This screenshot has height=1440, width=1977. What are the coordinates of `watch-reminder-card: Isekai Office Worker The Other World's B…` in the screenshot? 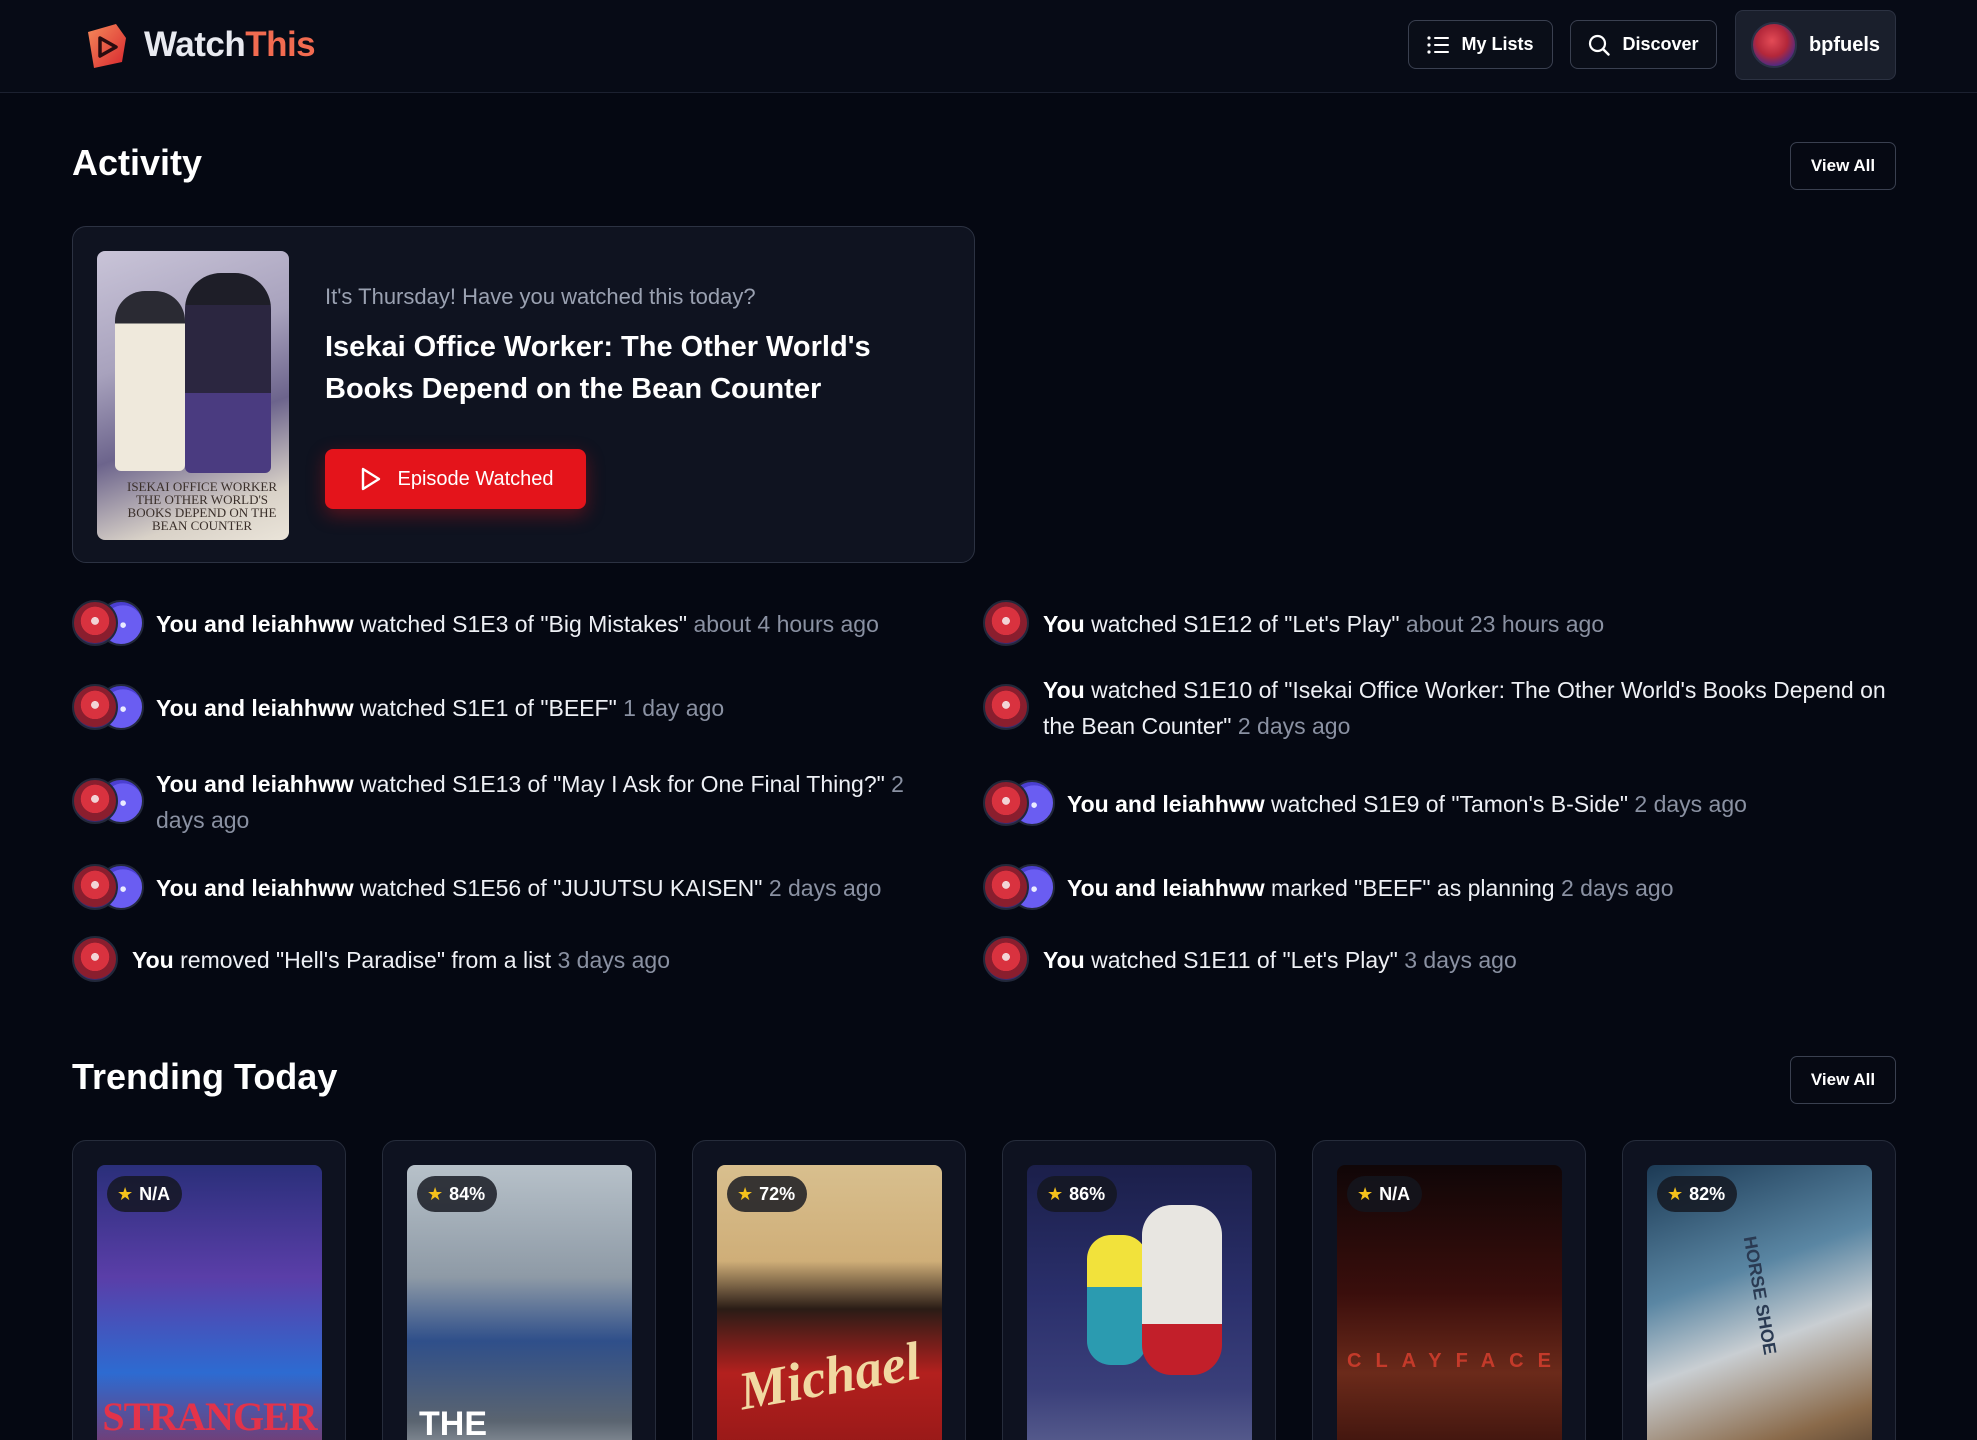 It's located at (523, 394).